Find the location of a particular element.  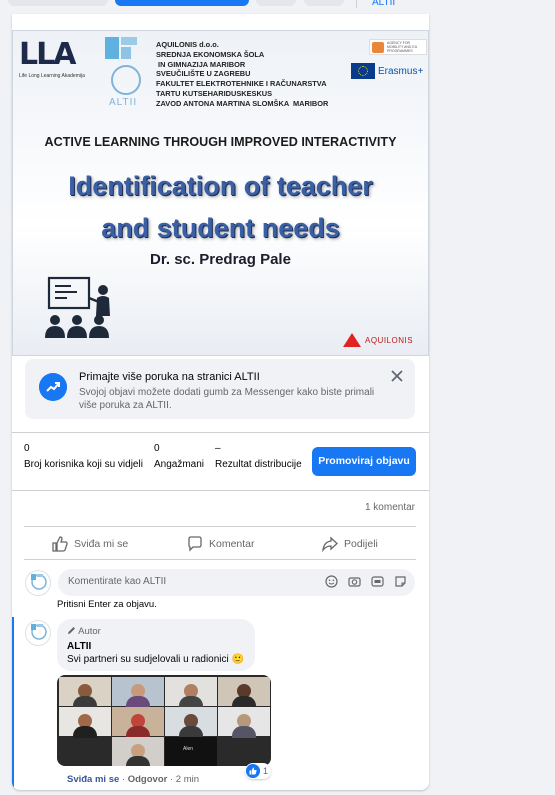

post-actions-bar: Sviđa mi se Komentar Podijeli is located at coordinates (220, 543).